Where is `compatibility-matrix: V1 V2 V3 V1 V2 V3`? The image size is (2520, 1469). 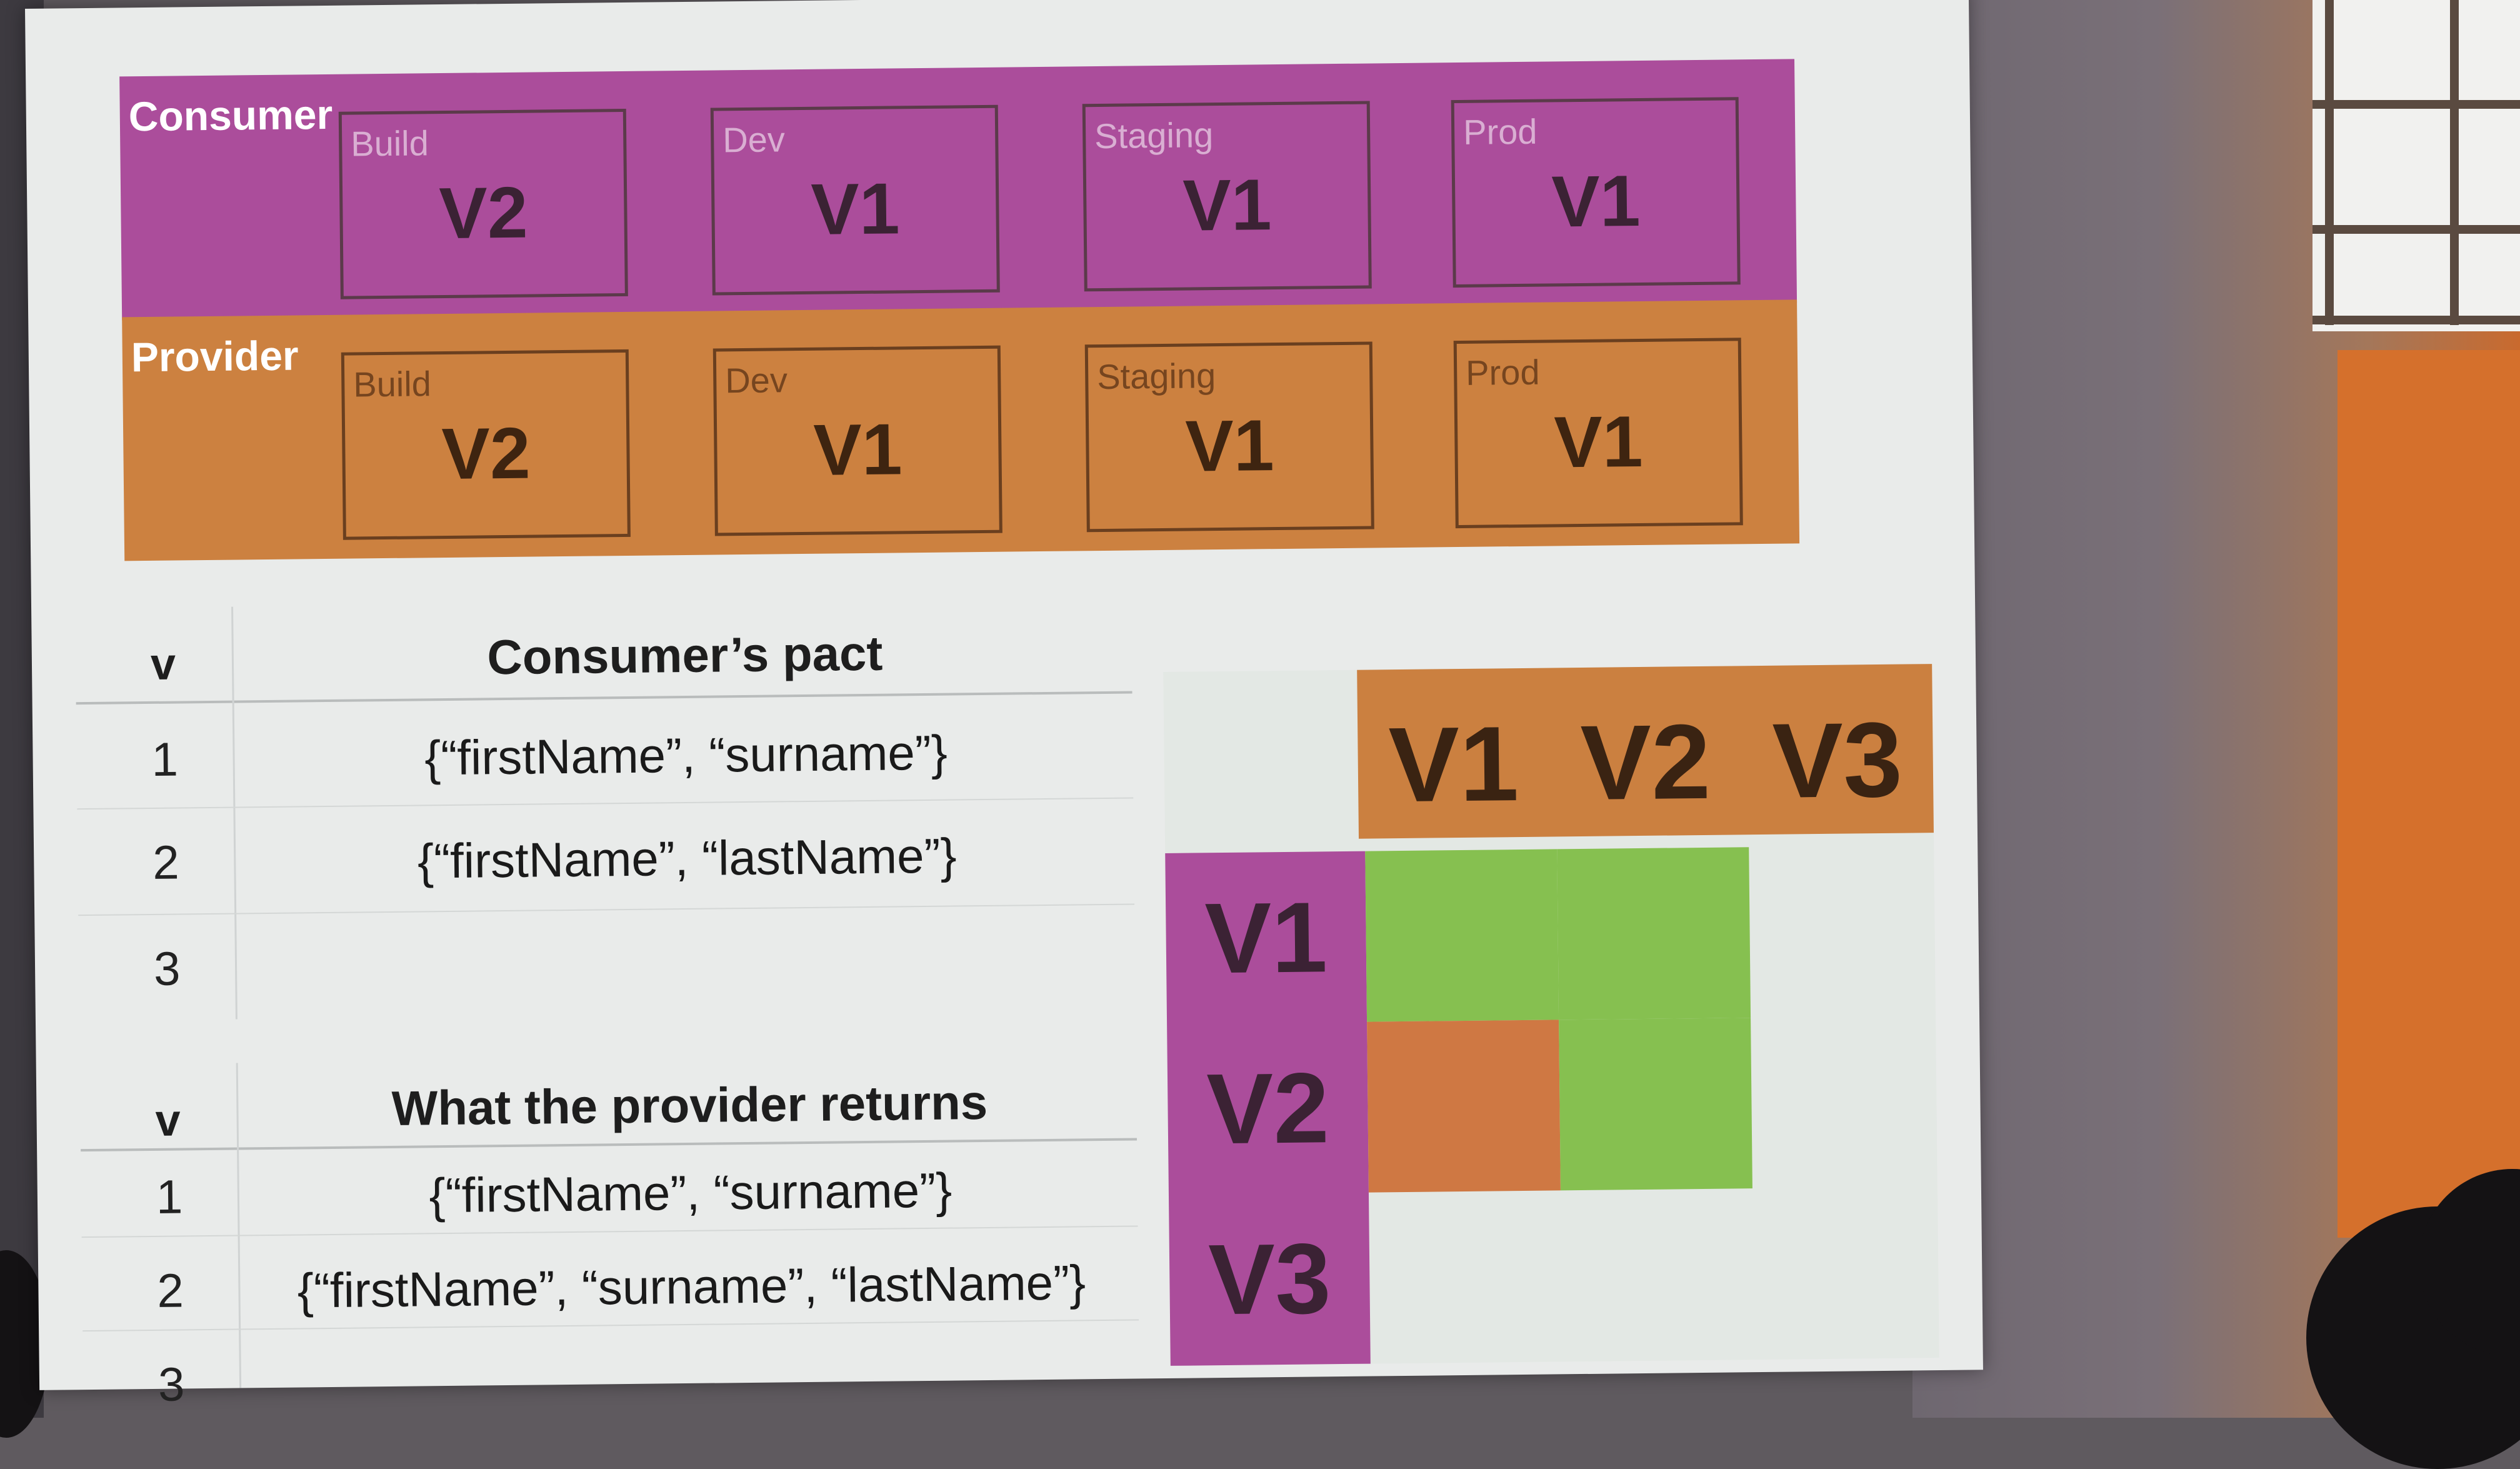
compatibility-matrix: V1 V2 V3 V1 V2 V3 is located at coordinates (1551, 1015).